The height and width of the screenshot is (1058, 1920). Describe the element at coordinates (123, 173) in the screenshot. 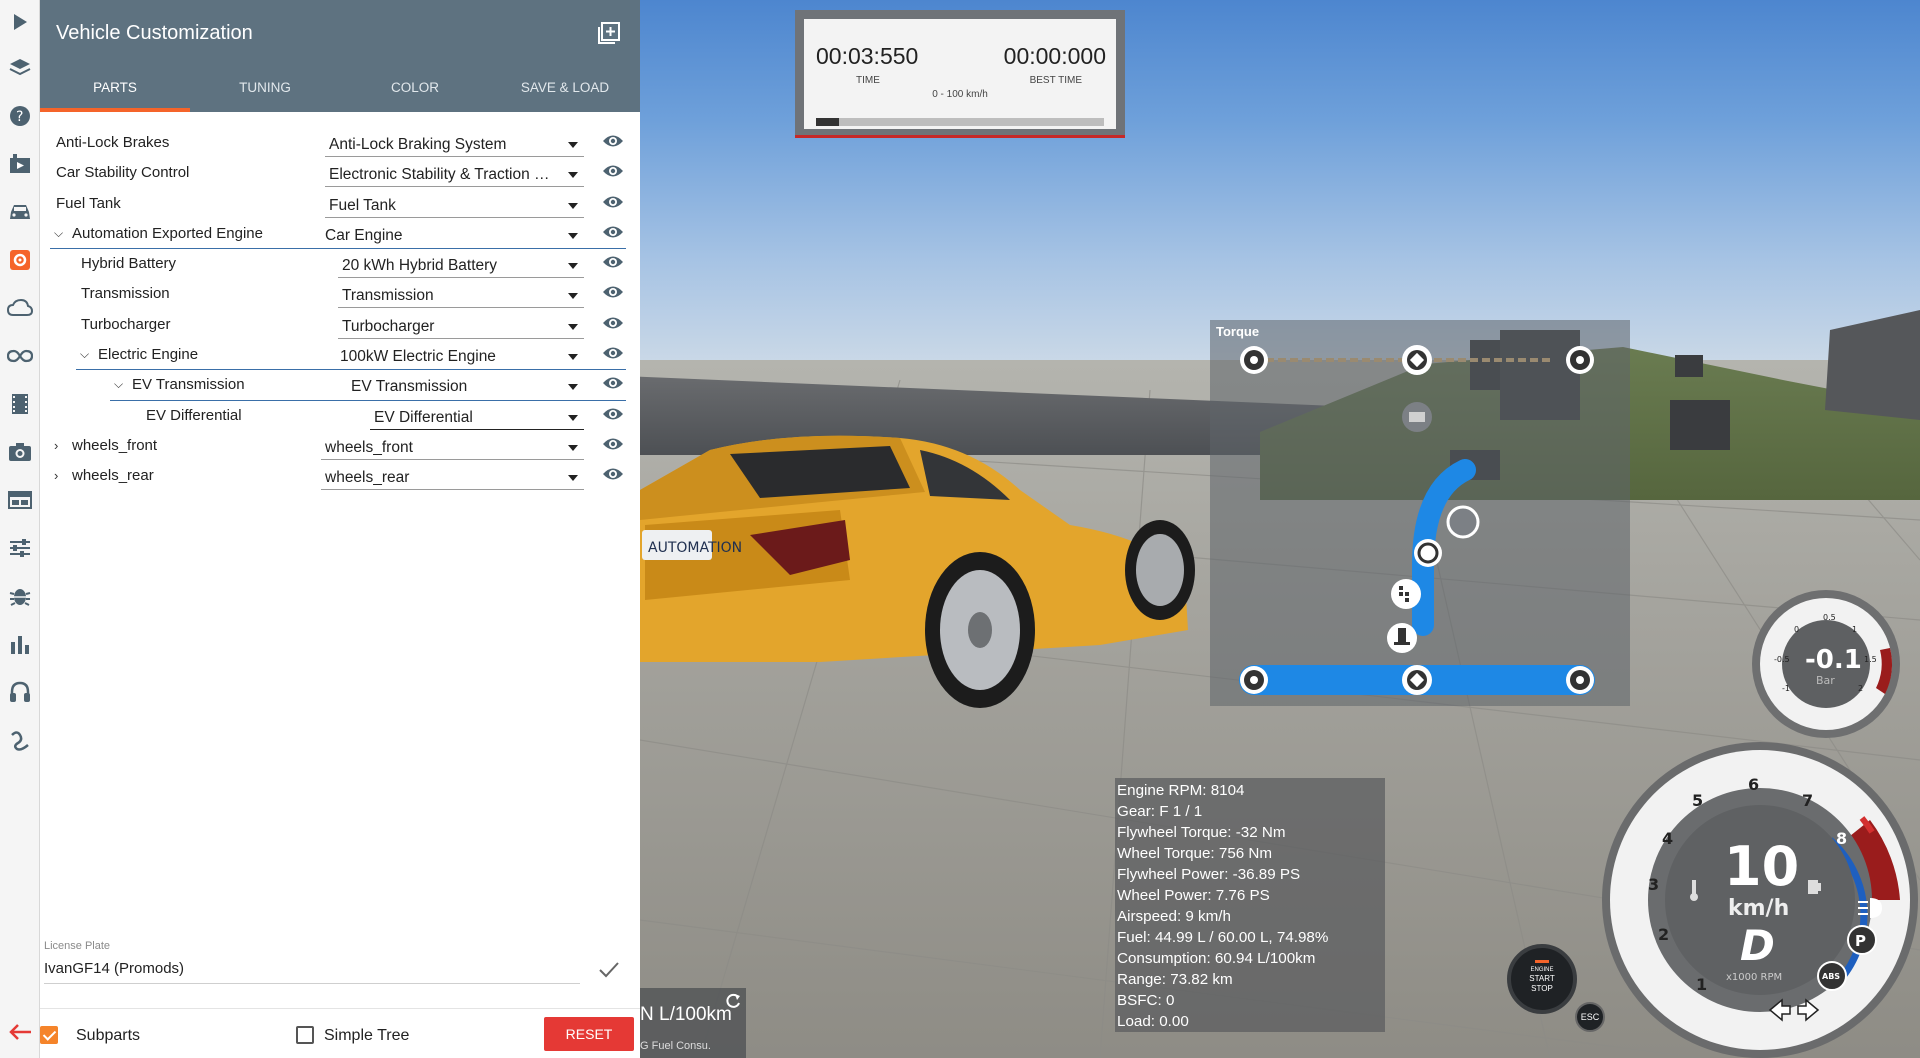

I see `part-label: Car Stability Control` at that location.